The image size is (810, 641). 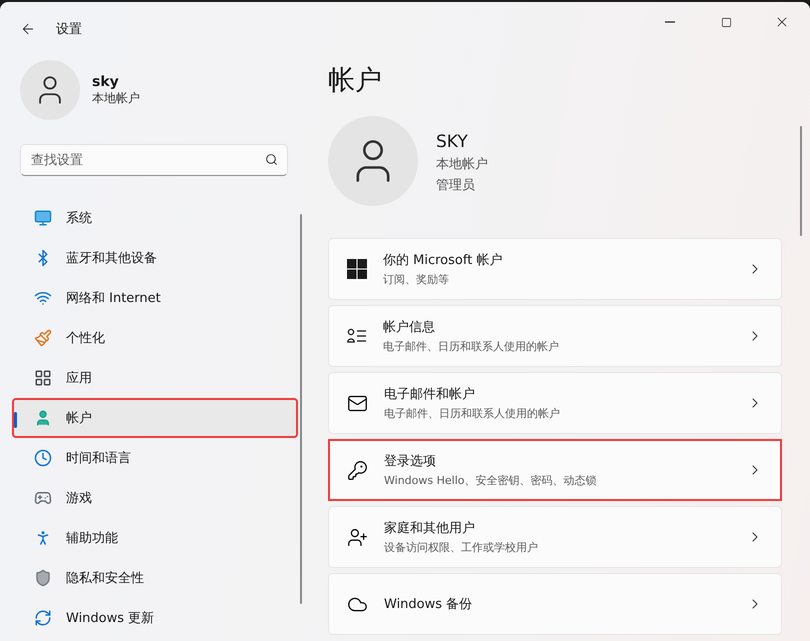 I want to click on nav-item: 帐户, so click(x=155, y=418).